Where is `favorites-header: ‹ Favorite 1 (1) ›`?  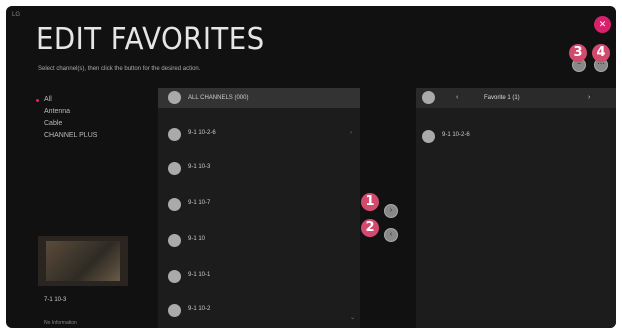
favorites-header: ‹ Favorite 1 (1) › is located at coordinates (516, 98).